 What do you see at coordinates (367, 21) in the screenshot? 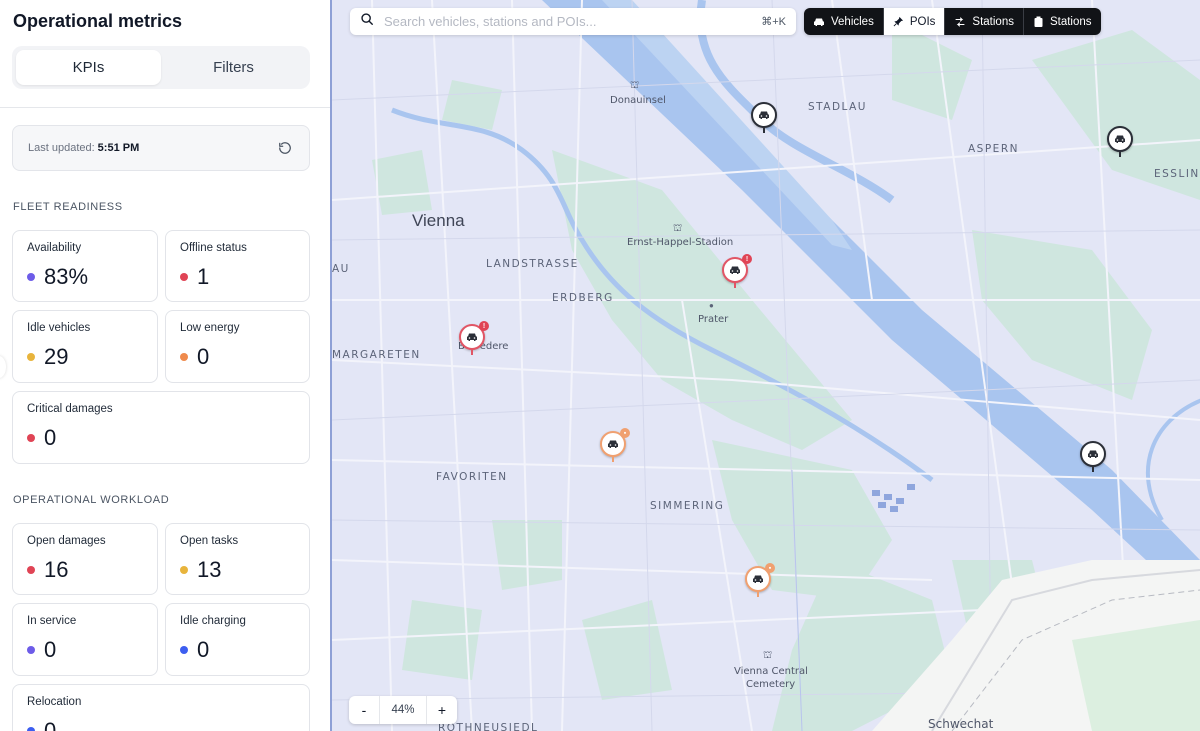
I see `search-icon` at bounding box center [367, 21].